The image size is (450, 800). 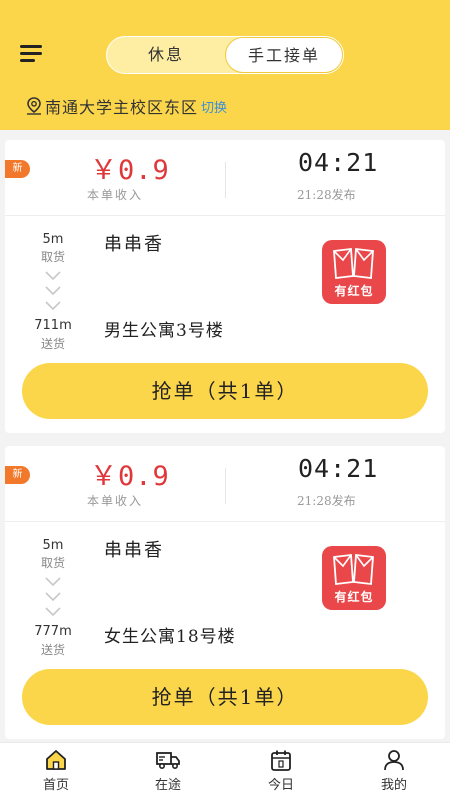 I want to click on menu-icon, so click(x=32, y=55).